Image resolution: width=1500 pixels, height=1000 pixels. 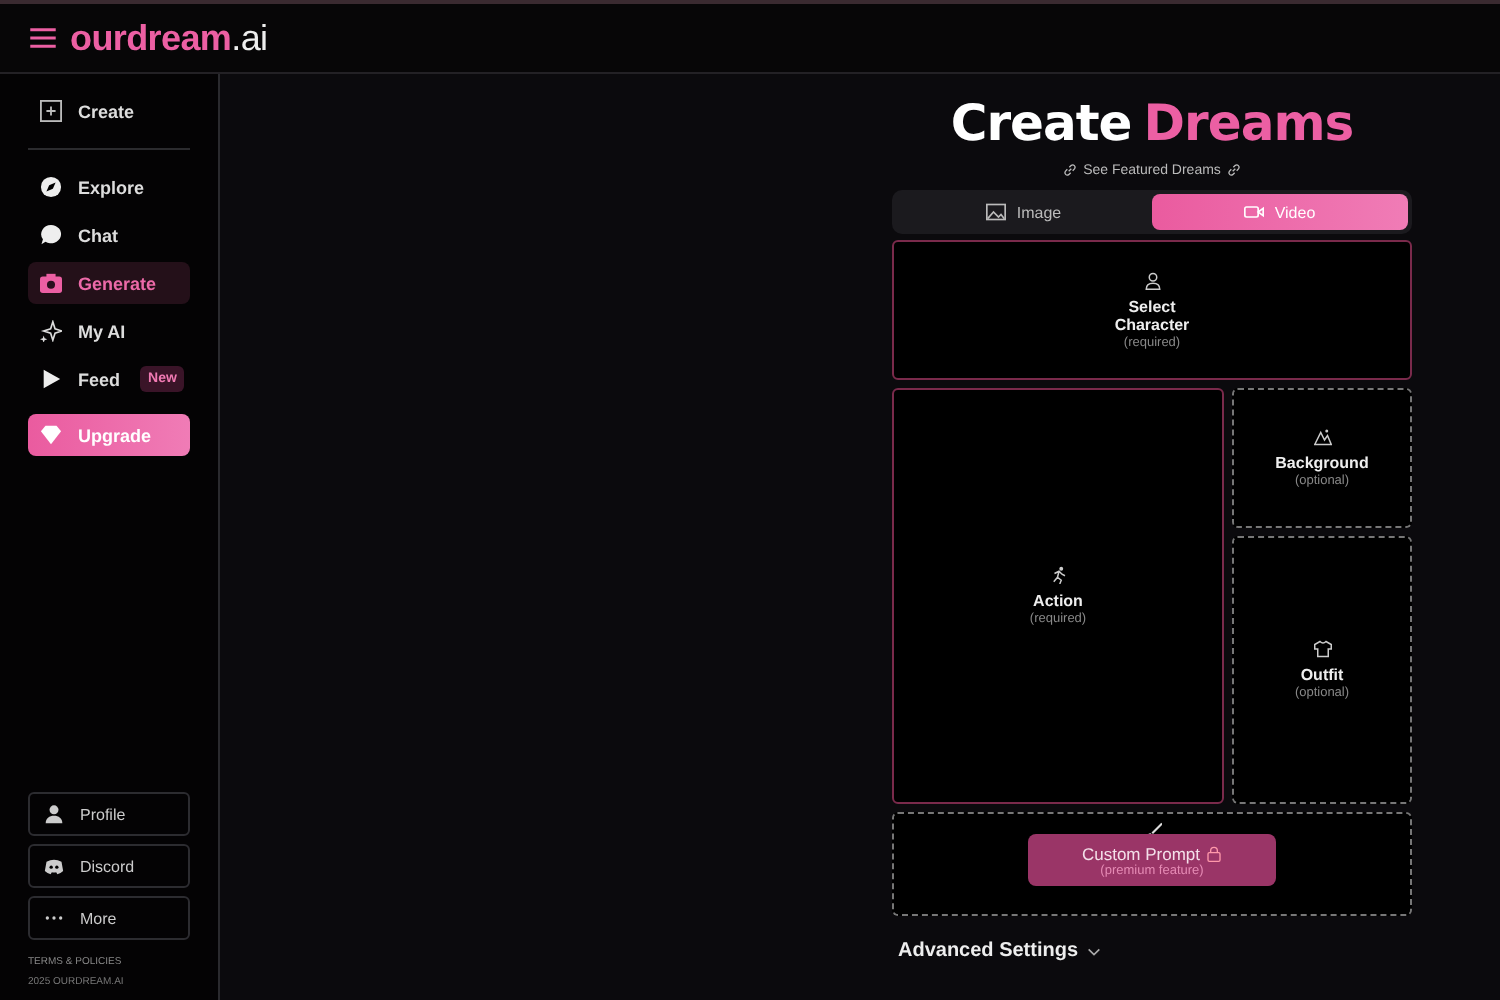 What do you see at coordinates (1322, 675) in the screenshot?
I see `slot-title: Outfit` at bounding box center [1322, 675].